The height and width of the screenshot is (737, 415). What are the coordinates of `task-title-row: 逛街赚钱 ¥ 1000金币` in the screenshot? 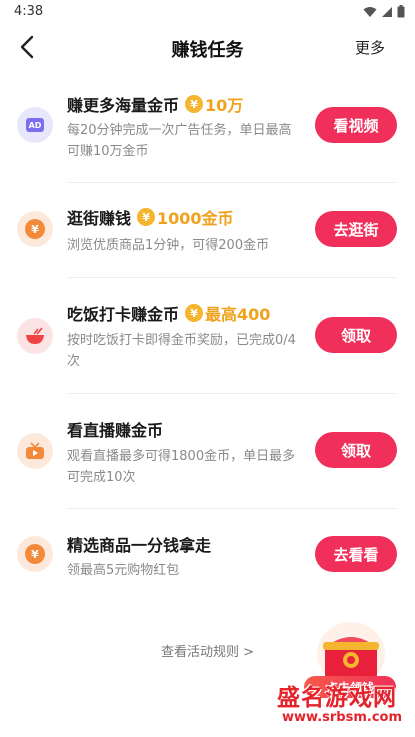 It's located at (150, 217).